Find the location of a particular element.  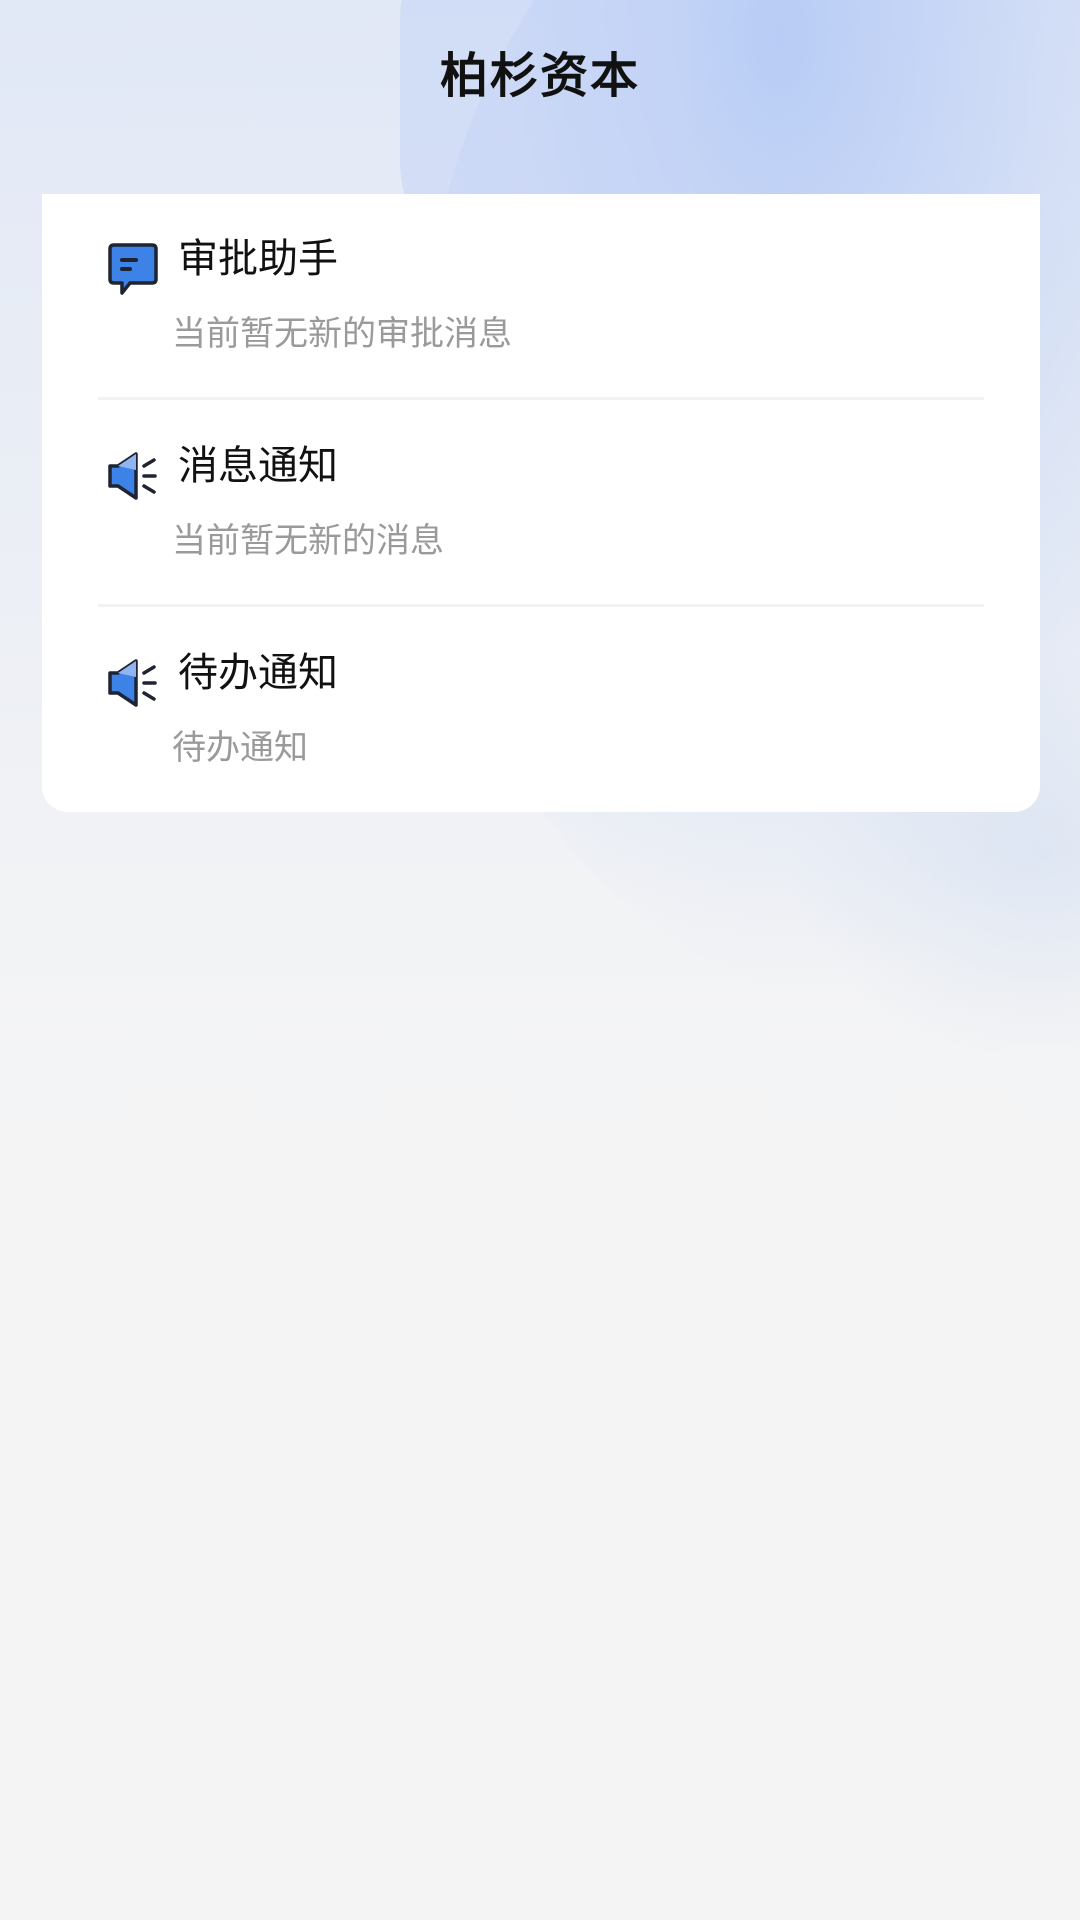

message-item-approval-assistant: 审批助手 当前暂无新的审批消息 is located at coordinates (541, 297).